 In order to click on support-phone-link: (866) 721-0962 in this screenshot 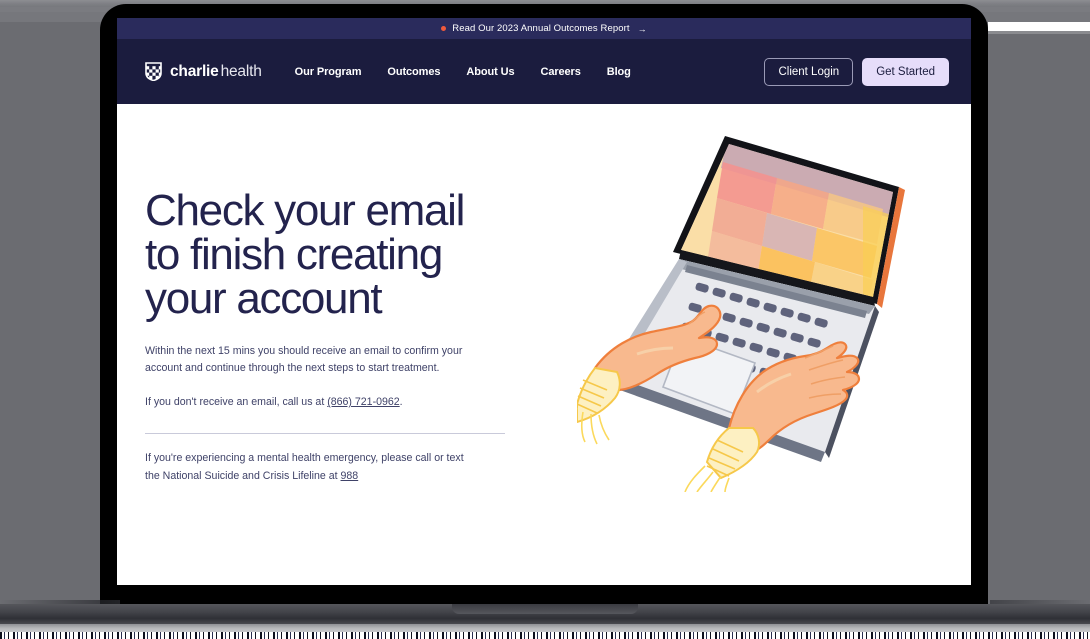, I will do `click(363, 402)`.